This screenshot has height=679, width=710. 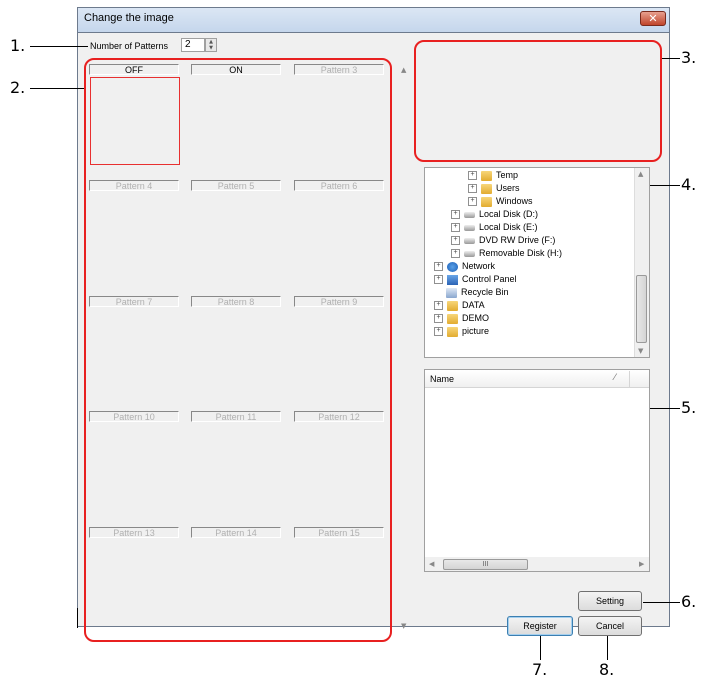 What do you see at coordinates (469, 253) in the screenshot?
I see `removable-disk-icon` at bounding box center [469, 253].